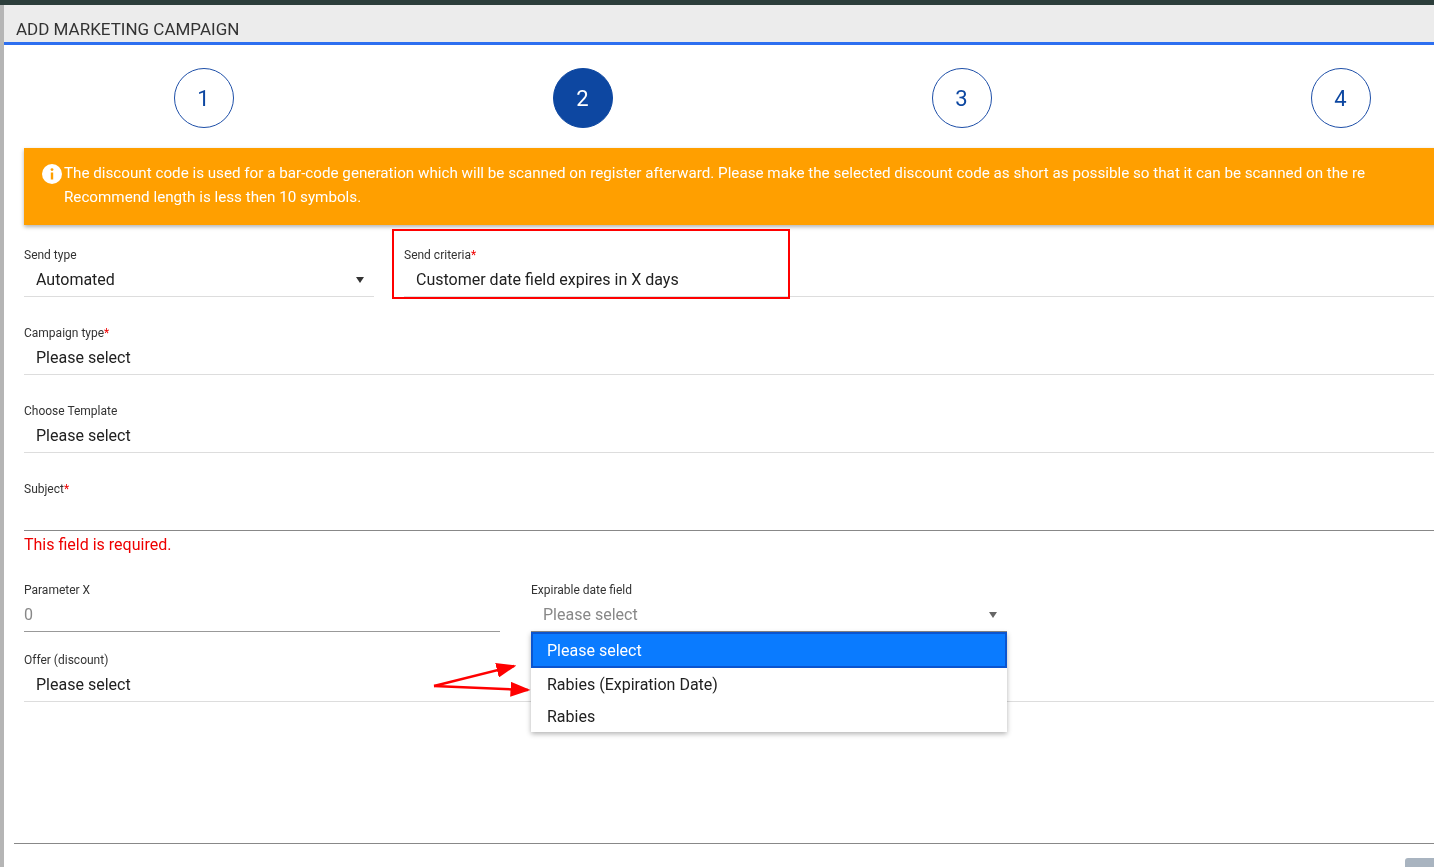  Describe the element at coordinates (582, 590) in the screenshot. I see `field-label: Expirable date field` at that location.